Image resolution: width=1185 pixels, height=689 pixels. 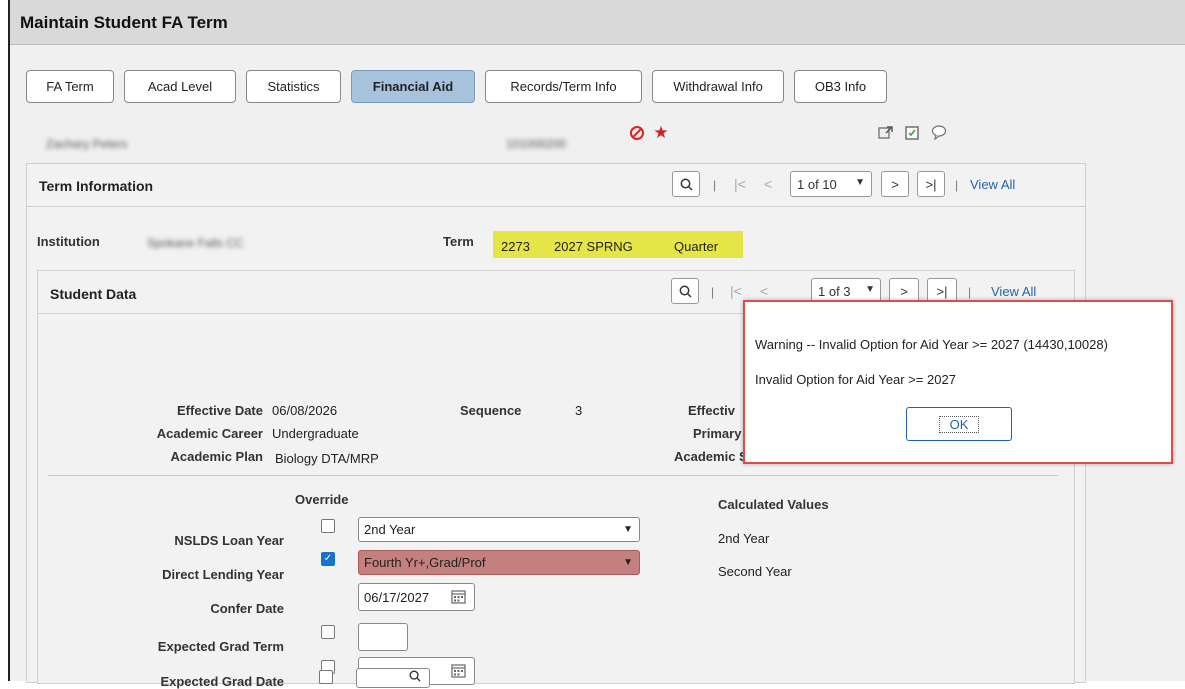 I want to click on expected-grad-term-label: Expected Grad Term, so click(x=220, y=646).